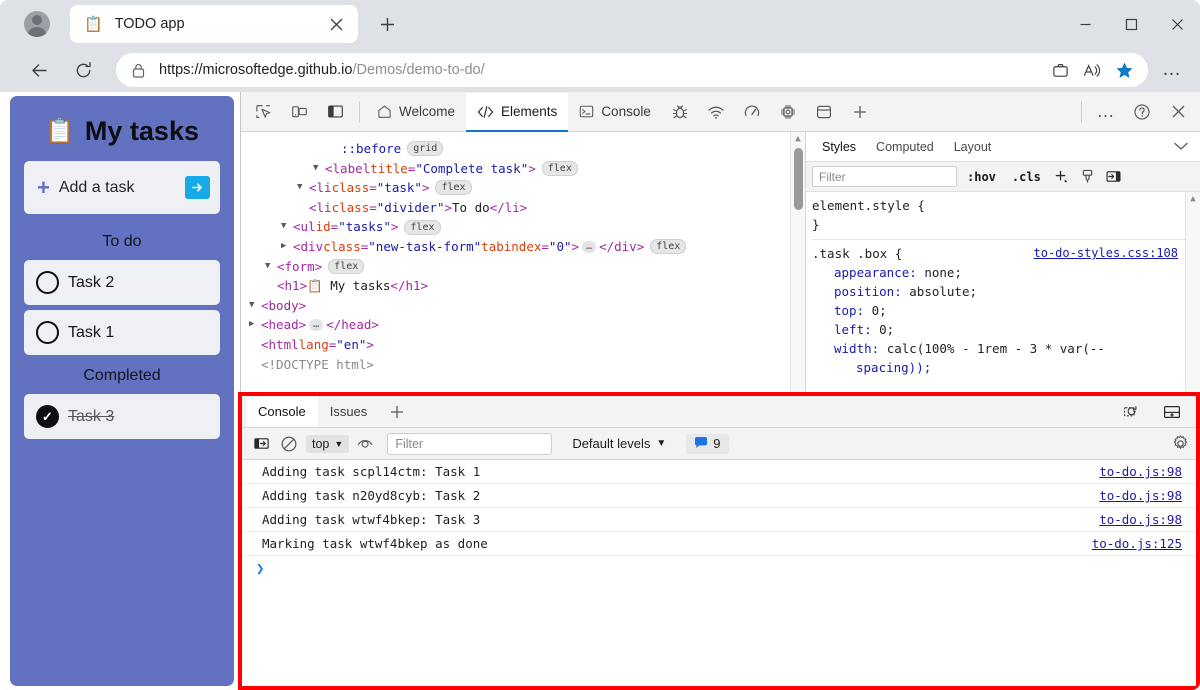  Describe the element at coordinates (619, 443) in the screenshot. I see `log-levels-selector: Default levels ▼` at that location.